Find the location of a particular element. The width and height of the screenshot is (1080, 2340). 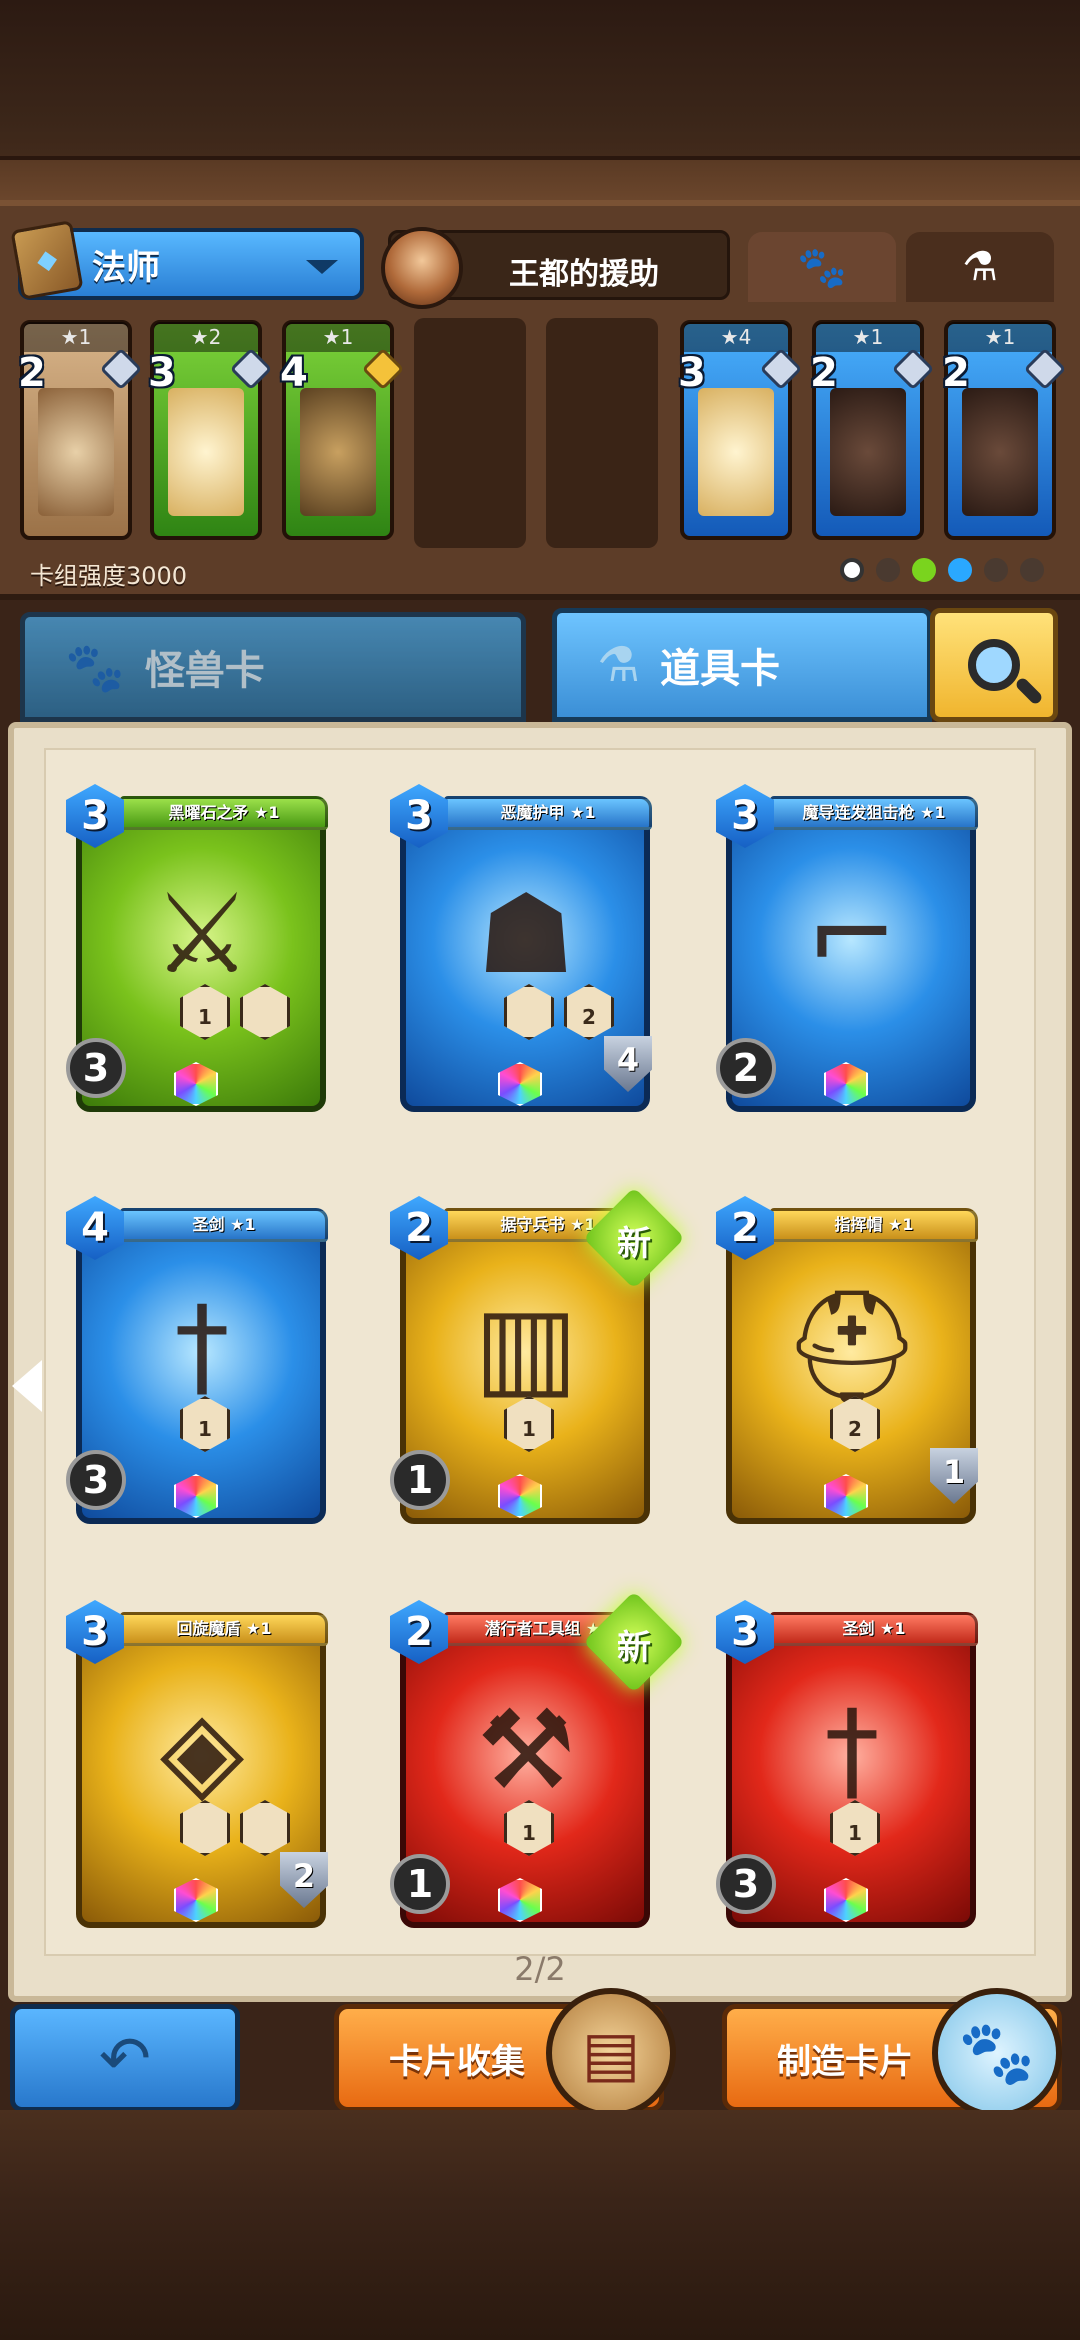

back-button: ↶ is located at coordinates (125, 2058).